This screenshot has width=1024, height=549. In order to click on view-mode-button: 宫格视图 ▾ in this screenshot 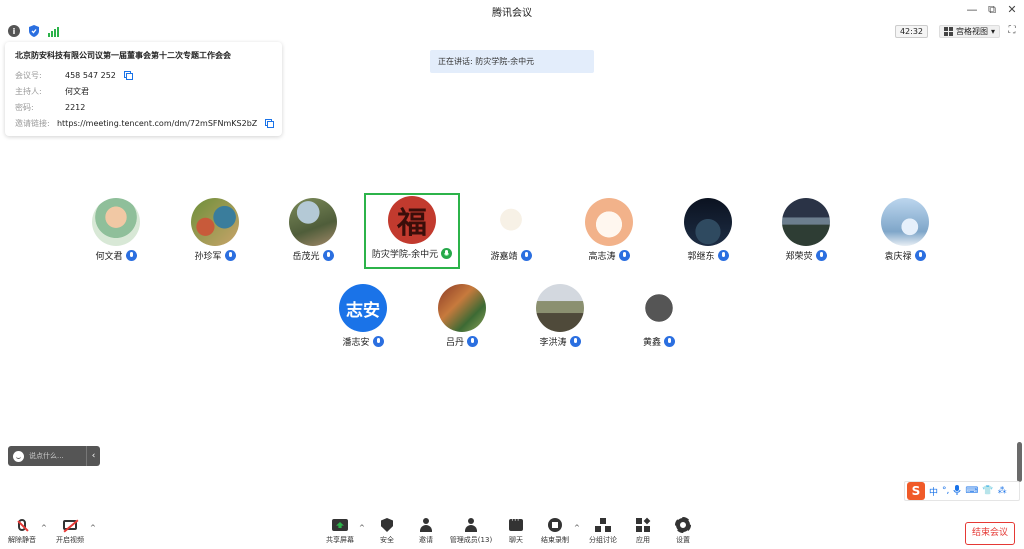, I will do `click(969, 31)`.